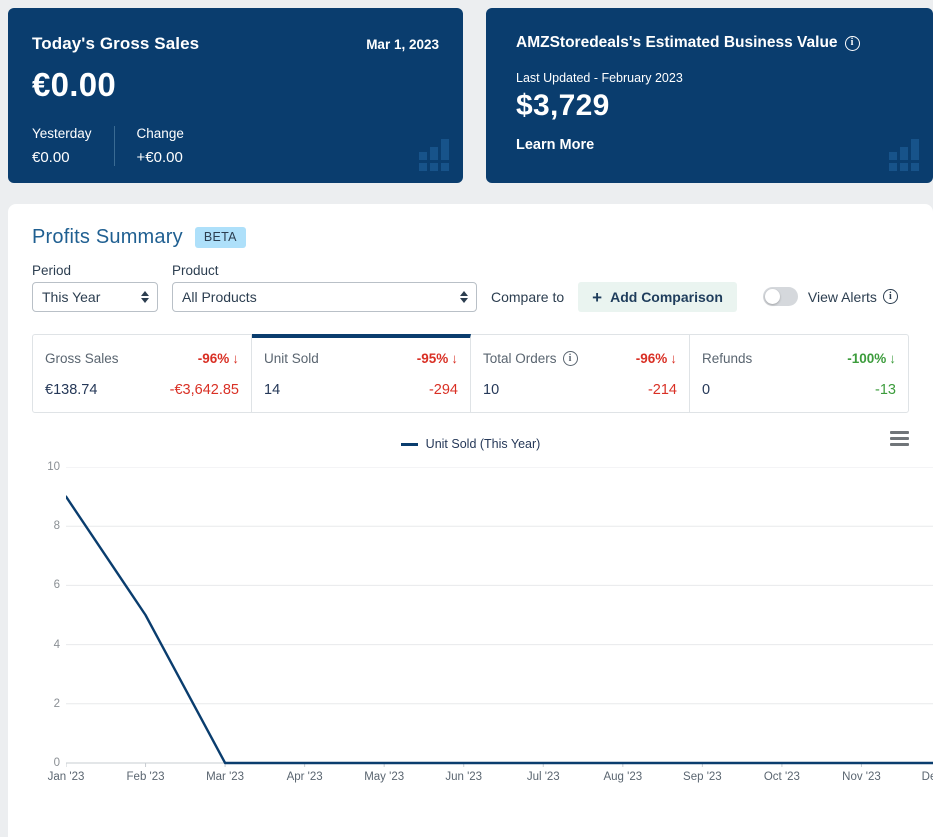 The image size is (933, 837). Describe the element at coordinates (56, 526) in the screenshot. I see `y-axis-tick-label: 8` at that location.